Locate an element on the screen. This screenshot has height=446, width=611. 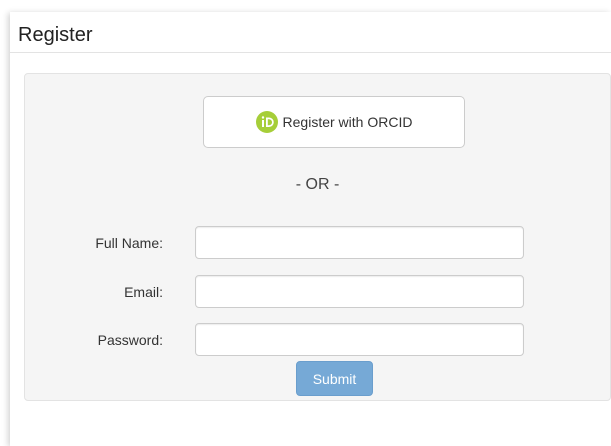
panel-heading: Register is located at coordinates (310, 32).